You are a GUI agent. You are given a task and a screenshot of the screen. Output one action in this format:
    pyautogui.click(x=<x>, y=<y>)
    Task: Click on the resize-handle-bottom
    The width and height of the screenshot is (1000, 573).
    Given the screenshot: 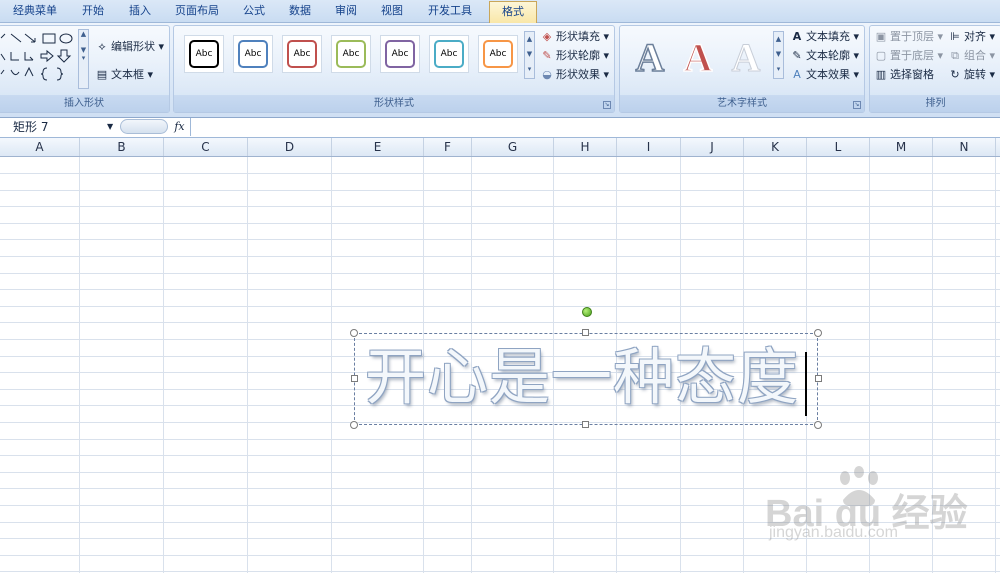 What is the action you would take?
    pyautogui.click(x=585, y=424)
    